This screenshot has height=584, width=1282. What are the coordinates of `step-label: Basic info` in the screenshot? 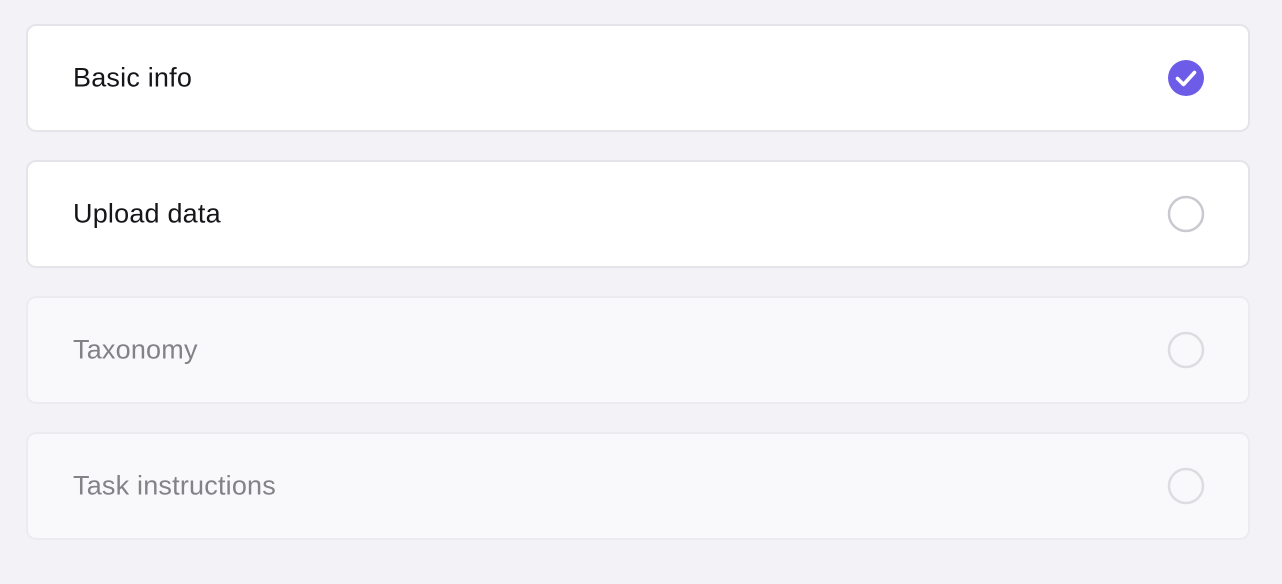 It's located at (133, 77).